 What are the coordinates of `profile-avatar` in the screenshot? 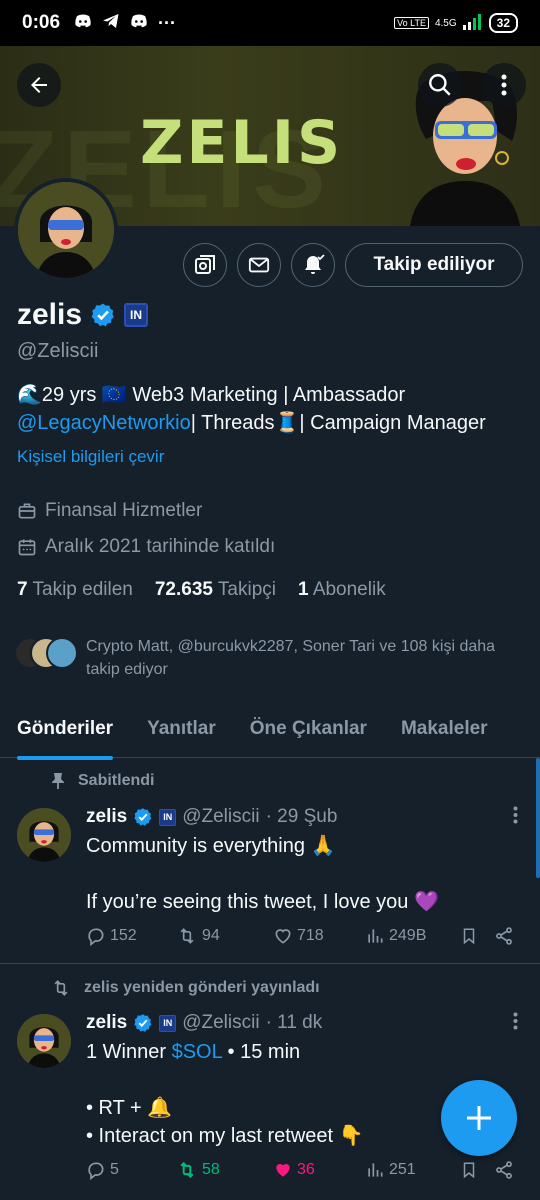 It's located at (66, 230).